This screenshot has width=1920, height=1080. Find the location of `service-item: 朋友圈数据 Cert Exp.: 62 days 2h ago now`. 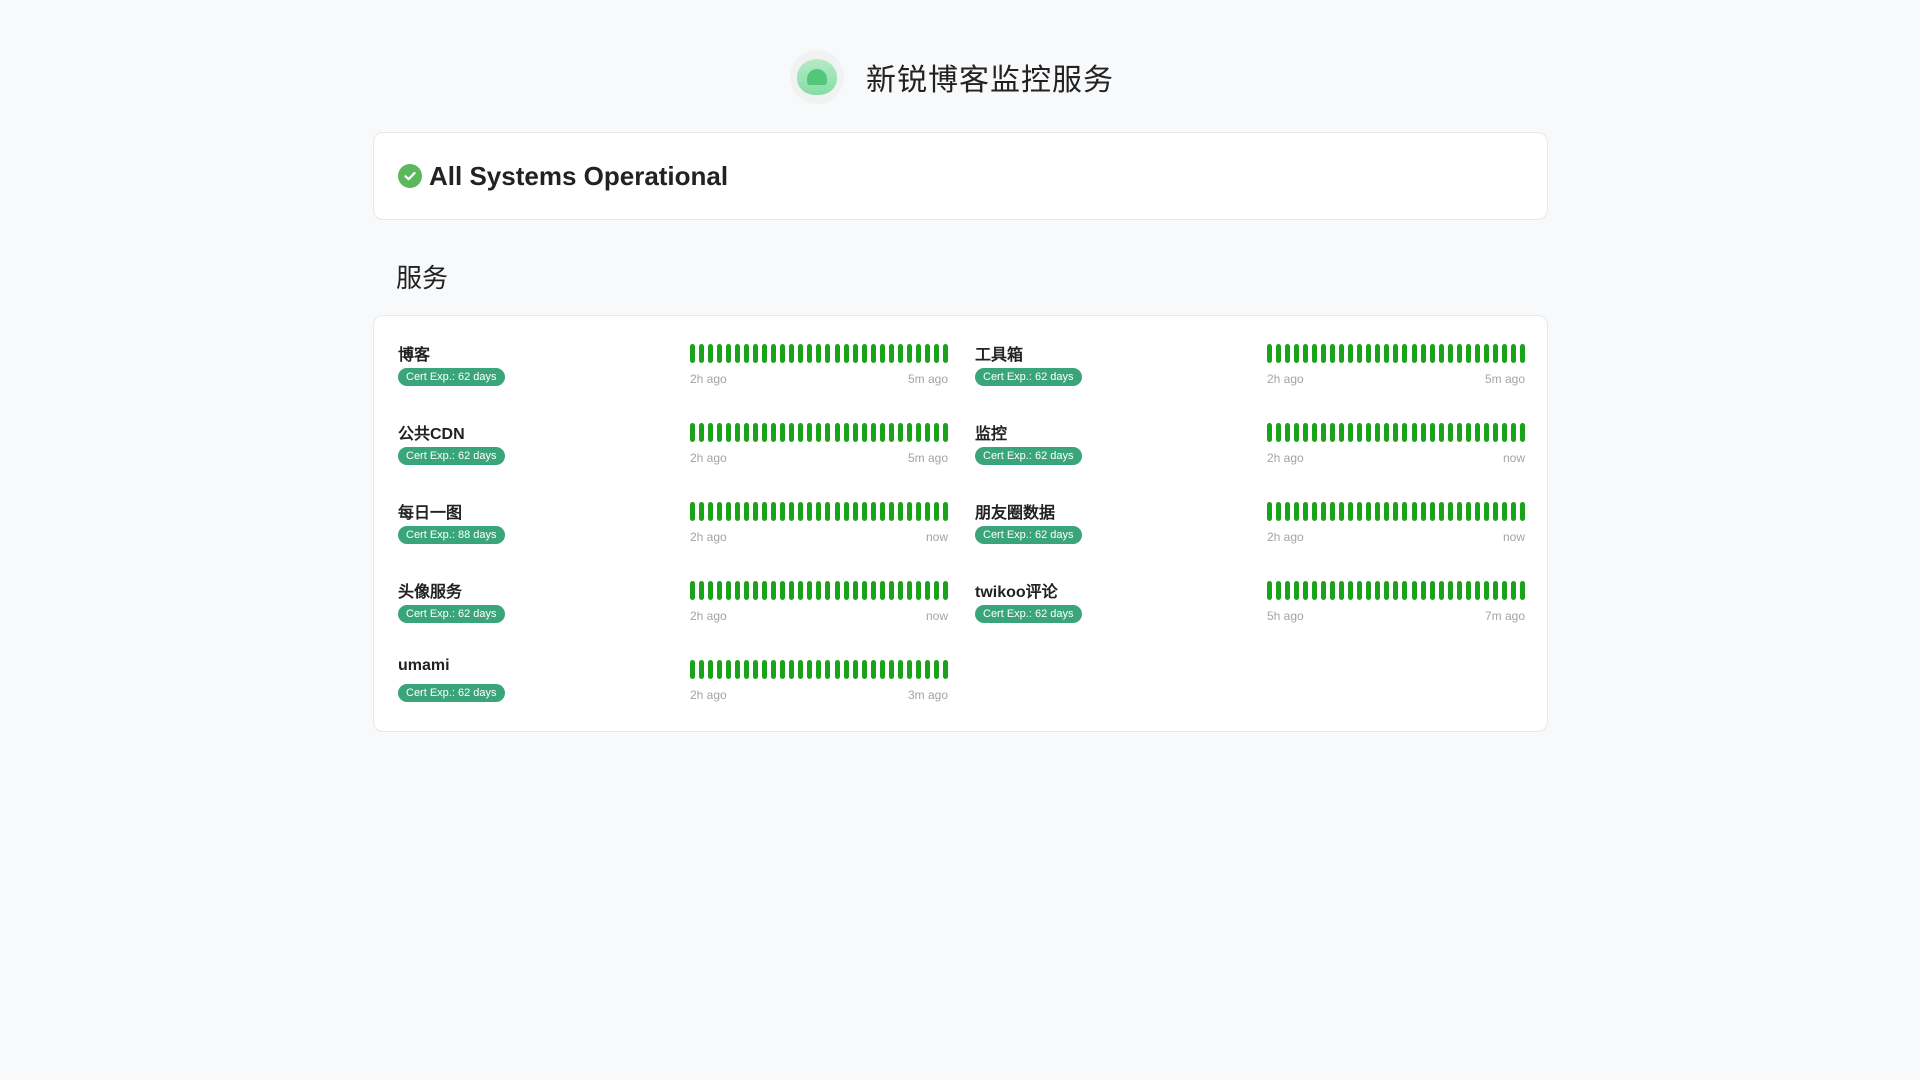

service-item: 朋友圈数据 Cert Exp.: 62 days 2h ago now is located at coordinates (1250, 509).